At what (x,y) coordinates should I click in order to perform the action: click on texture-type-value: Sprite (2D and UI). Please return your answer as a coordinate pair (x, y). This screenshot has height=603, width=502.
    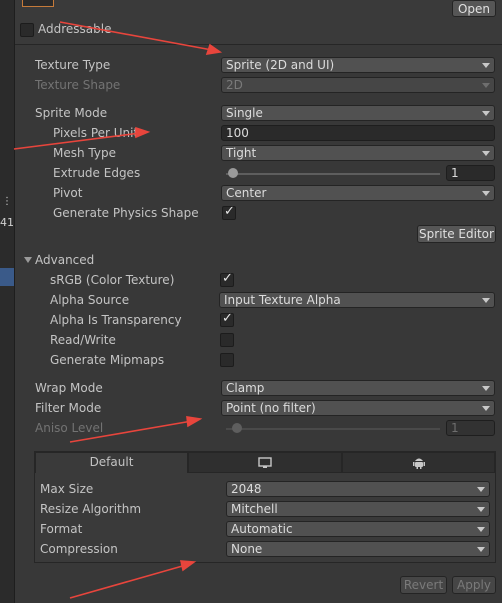
    Looking at the image, I should click on (280, 65).